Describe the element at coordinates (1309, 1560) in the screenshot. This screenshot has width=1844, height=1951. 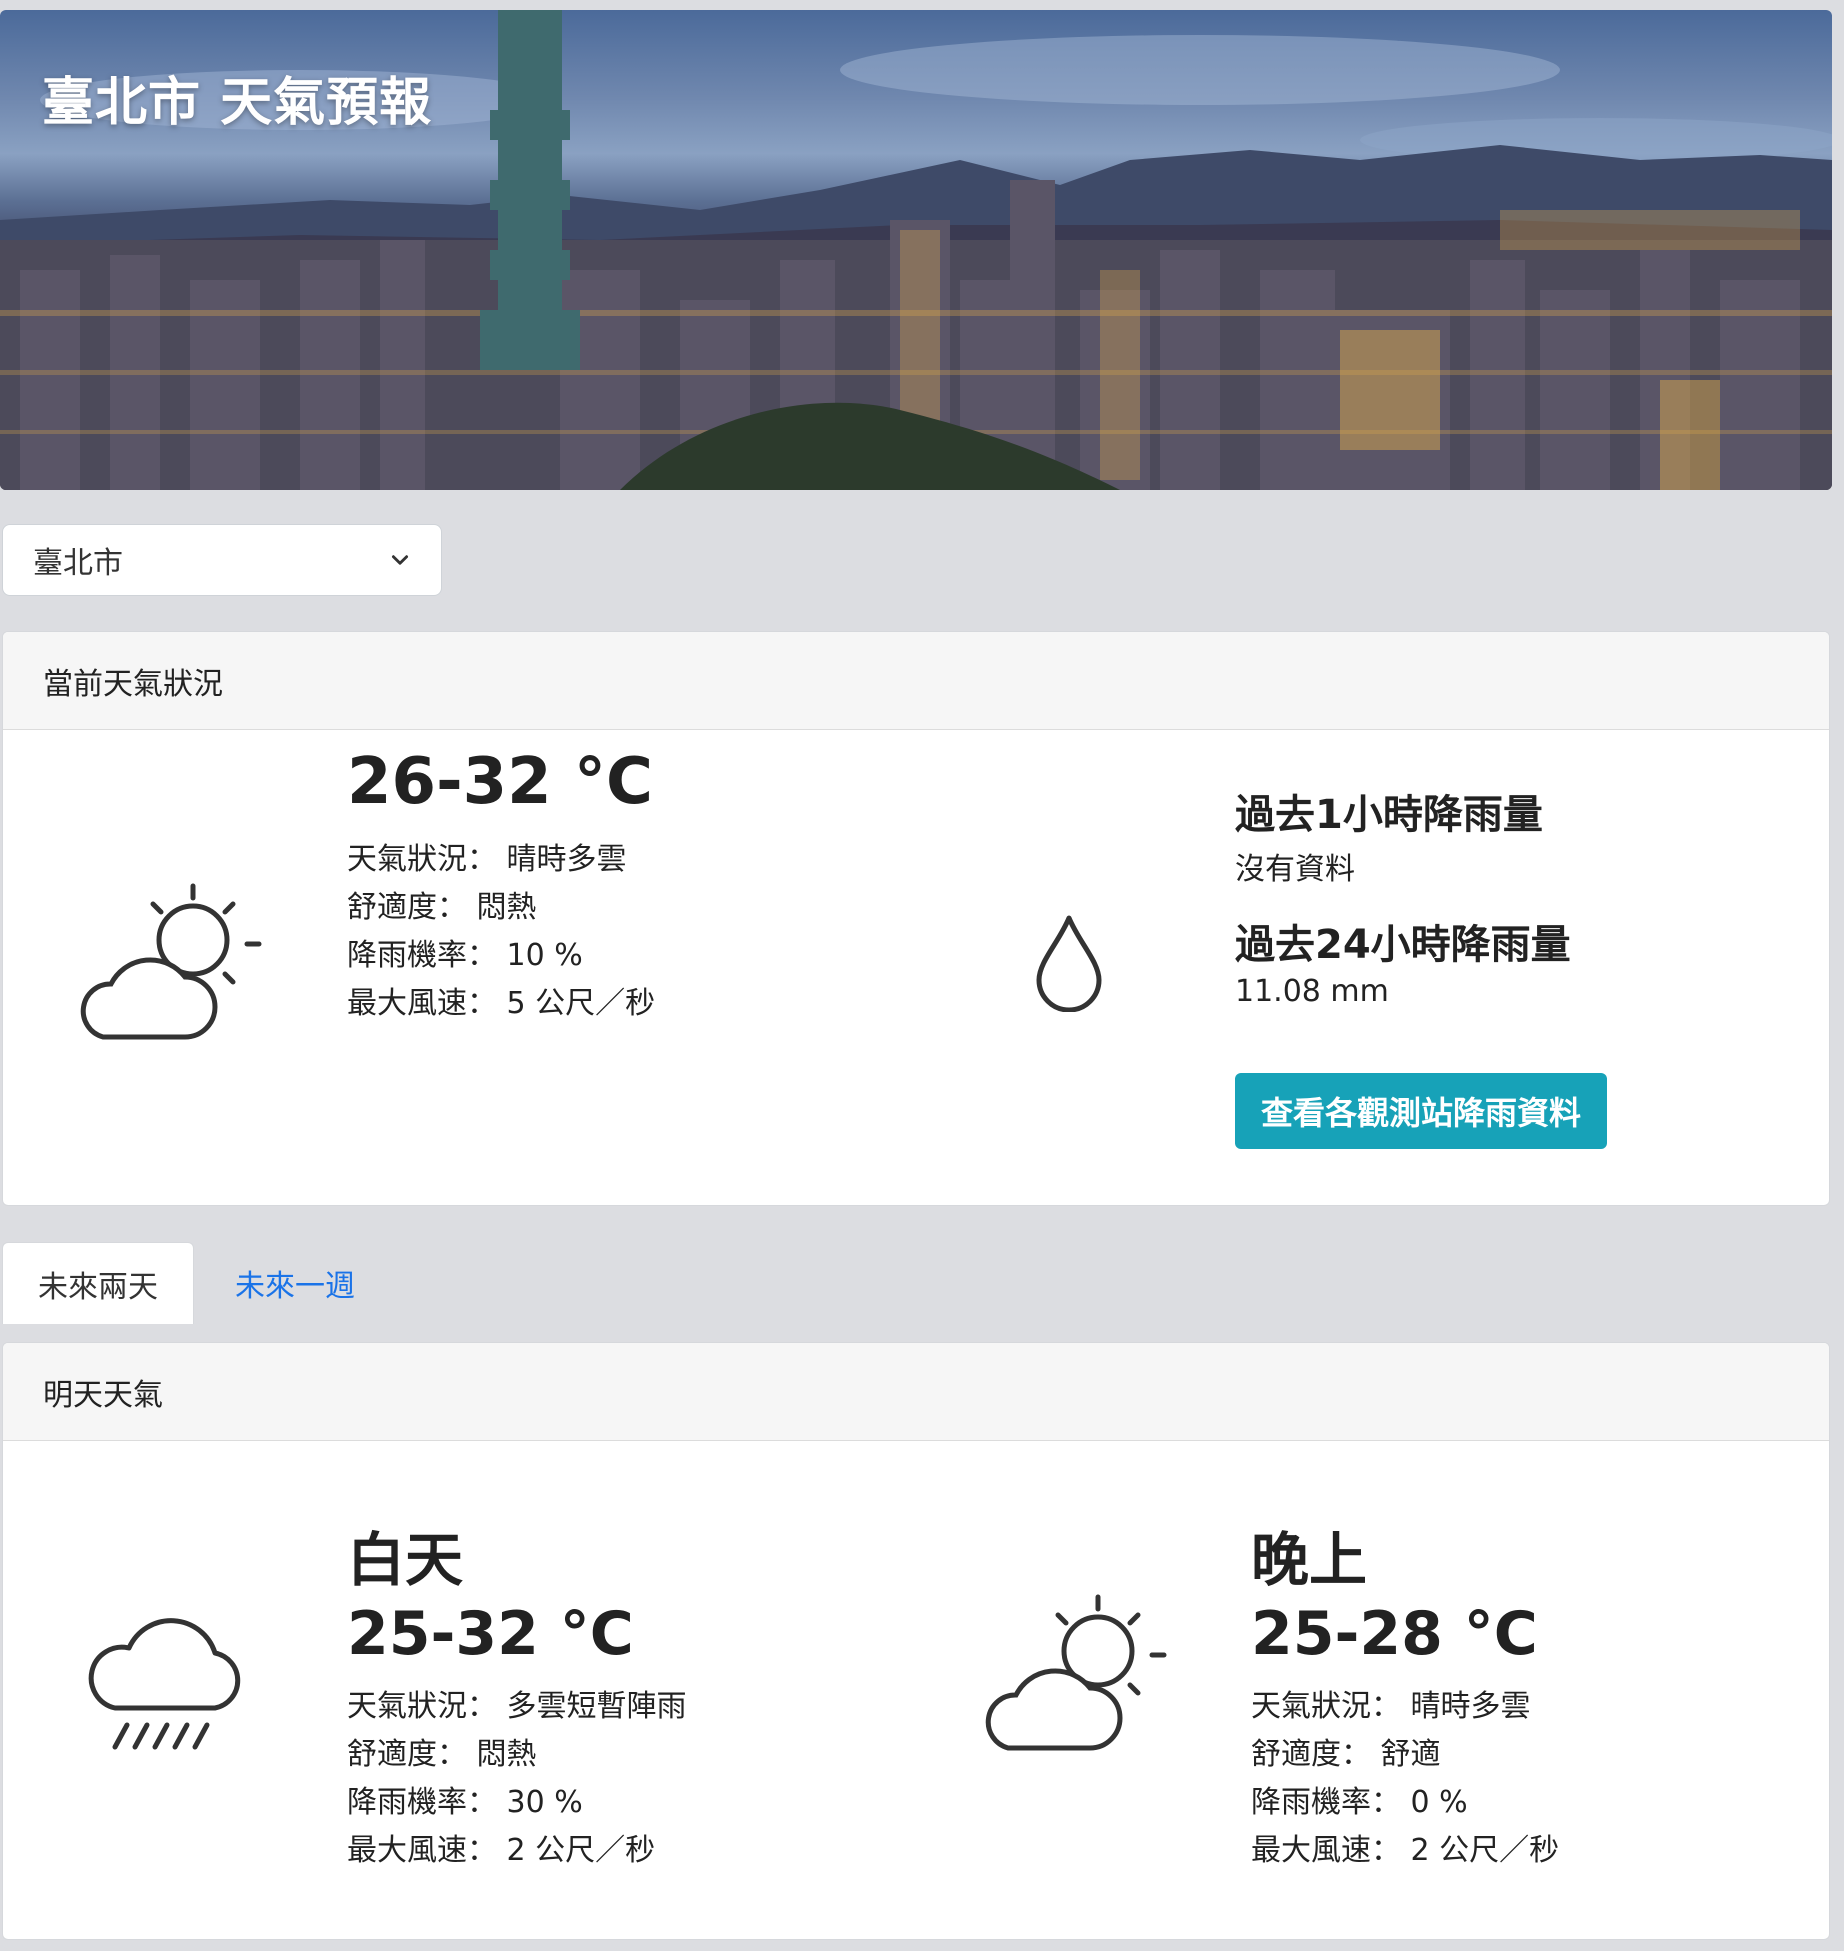
I see `night-title: 晚上` at that location.